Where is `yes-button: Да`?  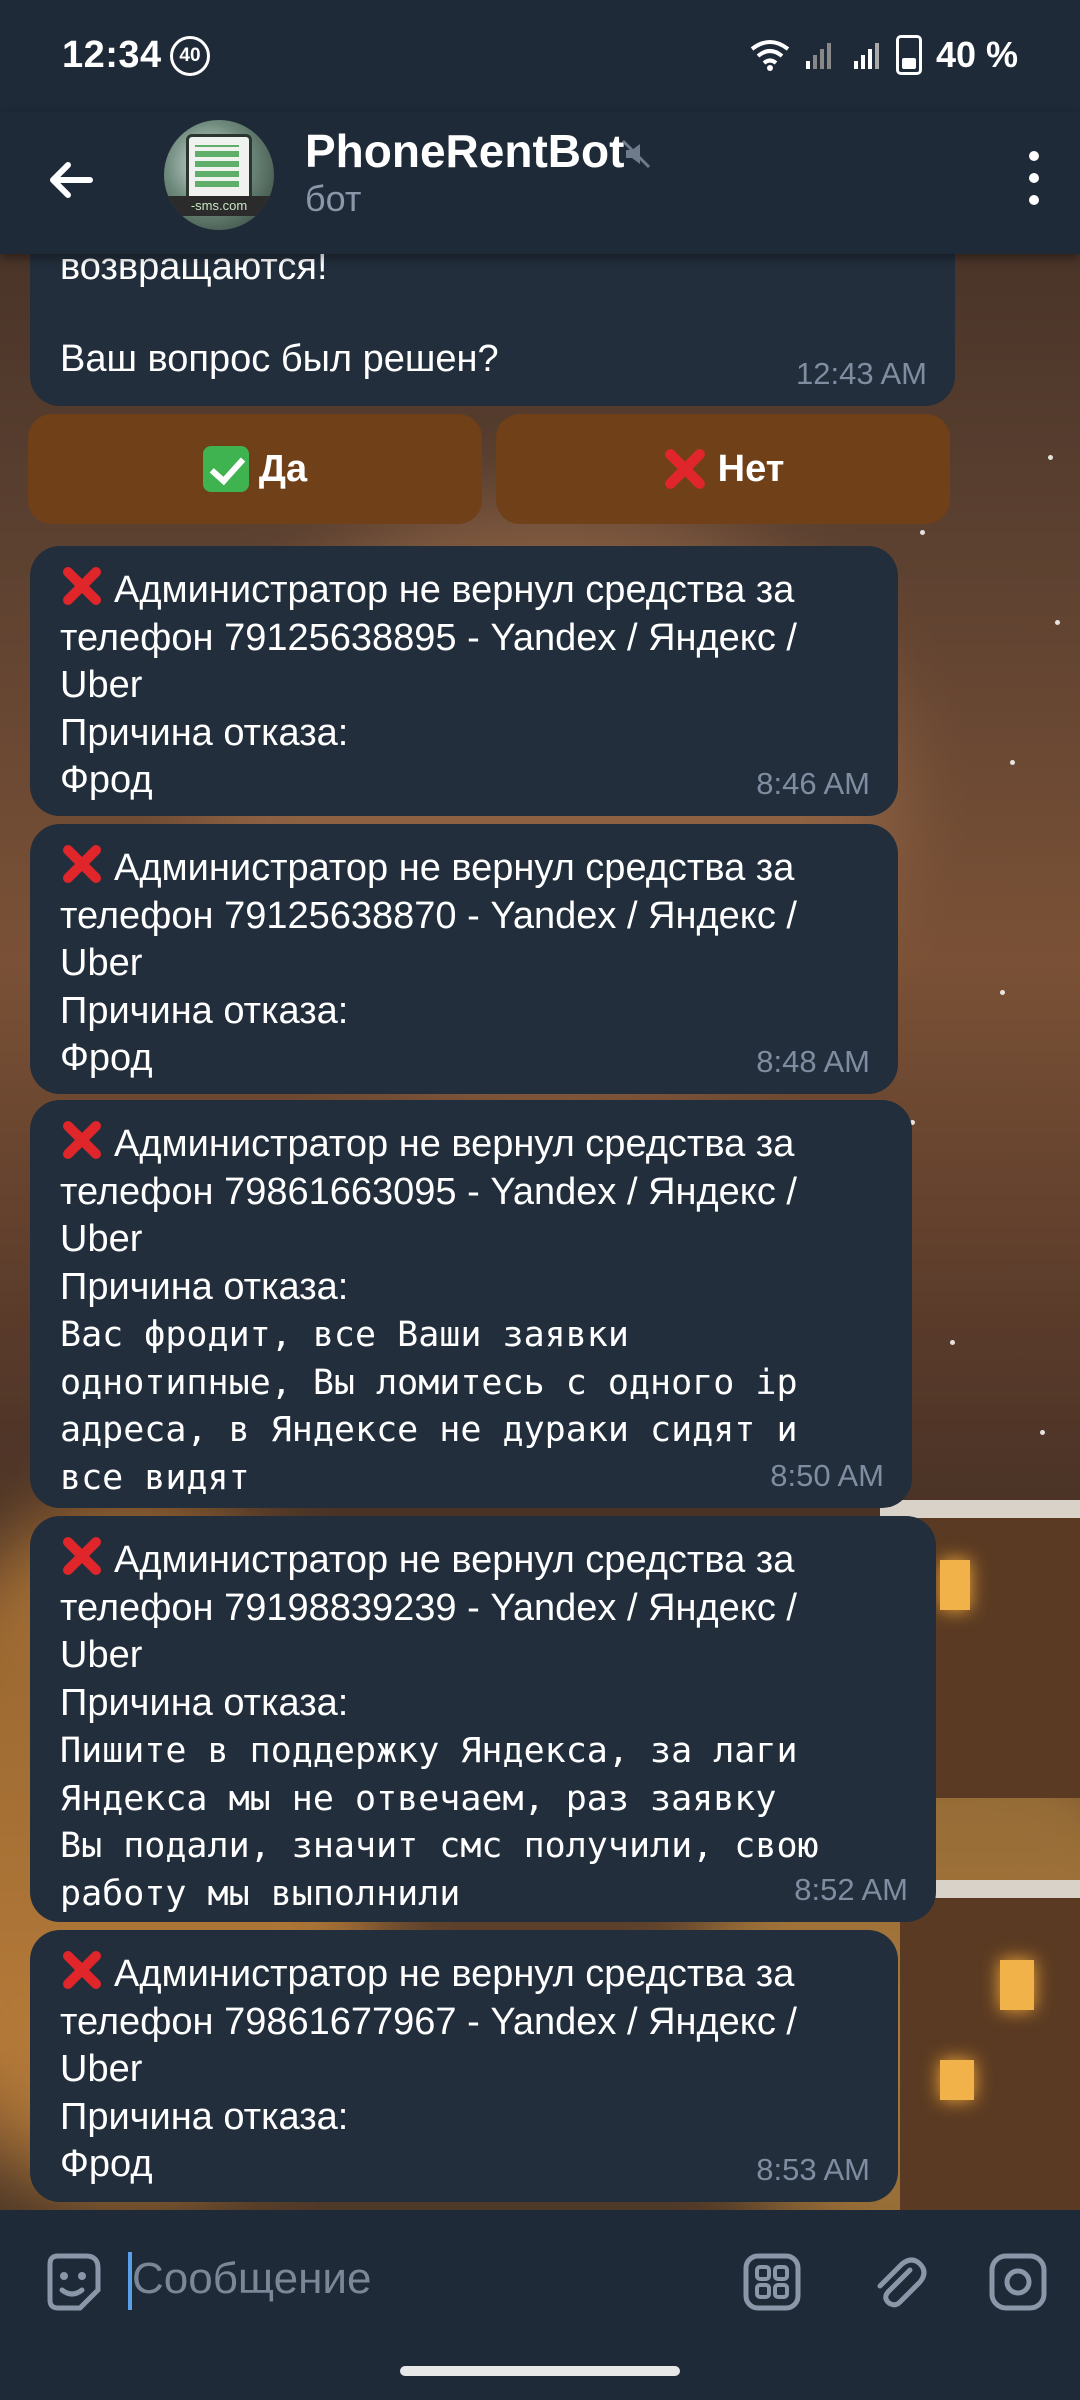
yes-button: Да is located at coordinates (255, 469).